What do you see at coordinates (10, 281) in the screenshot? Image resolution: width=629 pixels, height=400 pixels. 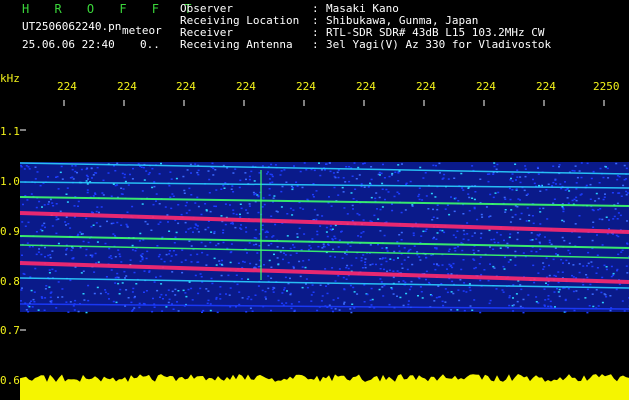 I see `y-tick-label: 0.8` at bounding box center [10, 281].